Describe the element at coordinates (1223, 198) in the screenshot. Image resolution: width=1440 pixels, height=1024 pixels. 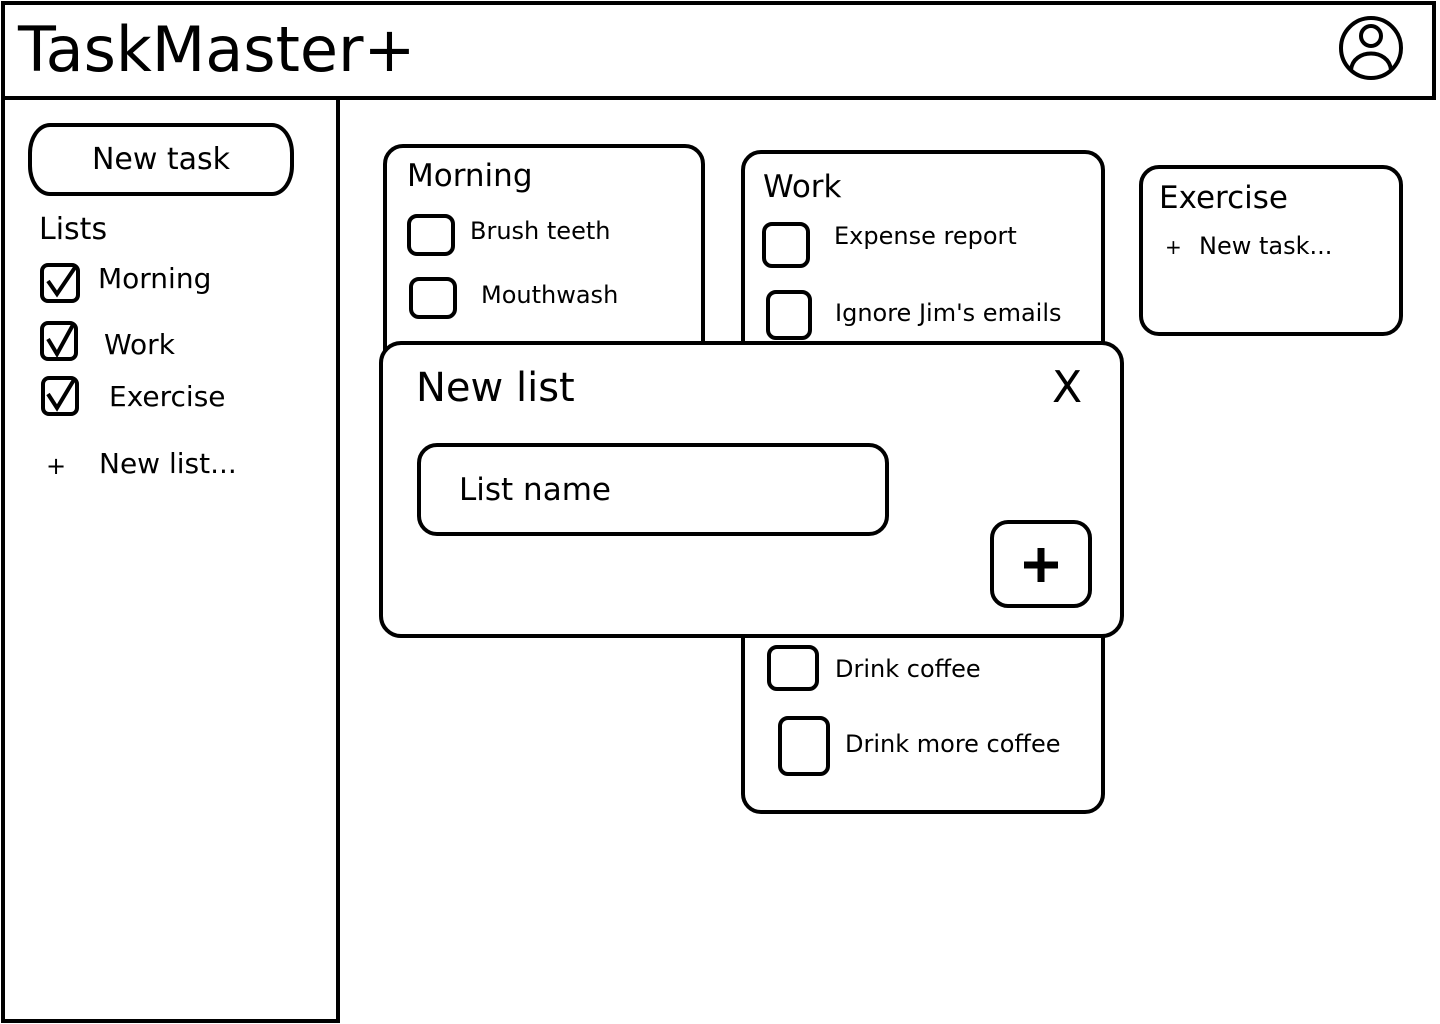
I see `card-title-exercise: Exercise` at that location.